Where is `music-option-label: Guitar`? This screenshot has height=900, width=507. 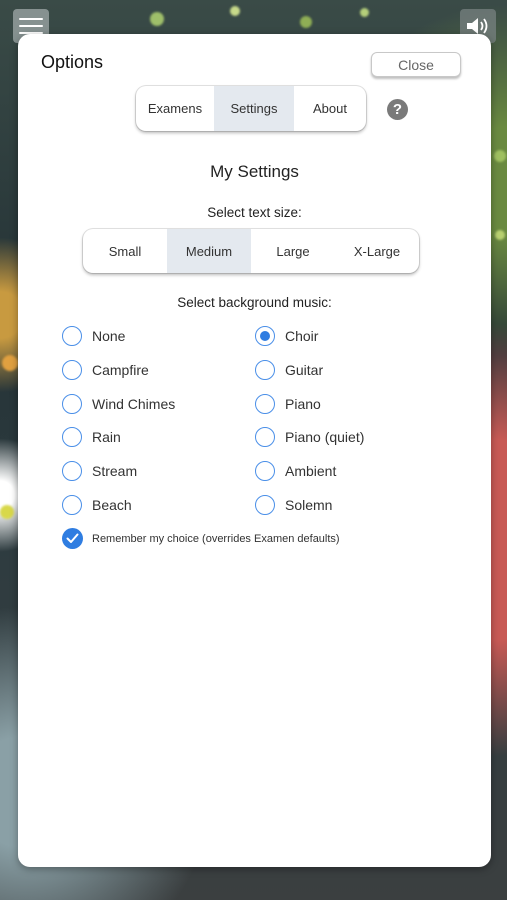 music-option-label: Guitar is located at coordinates (304, 370).